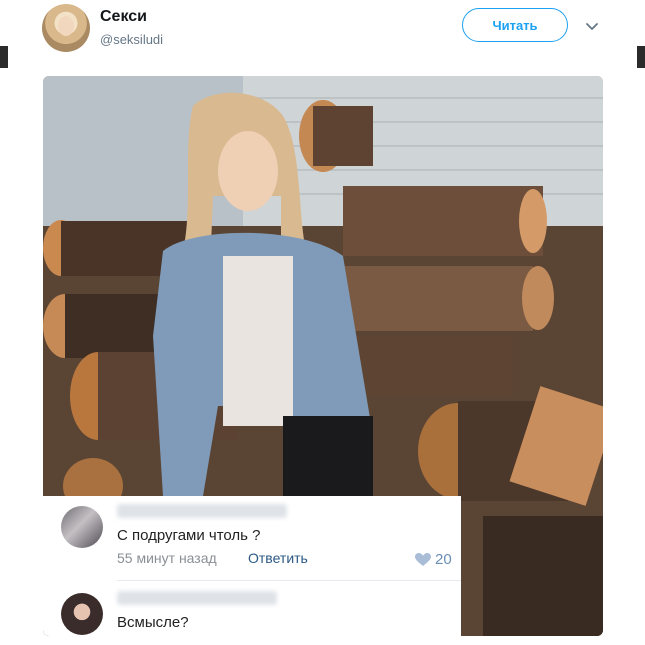 This screenshot has height=645, width=645. Describe the element at coordinates (433, 559) in the screenshot. I see `like-button: 20` at that location.